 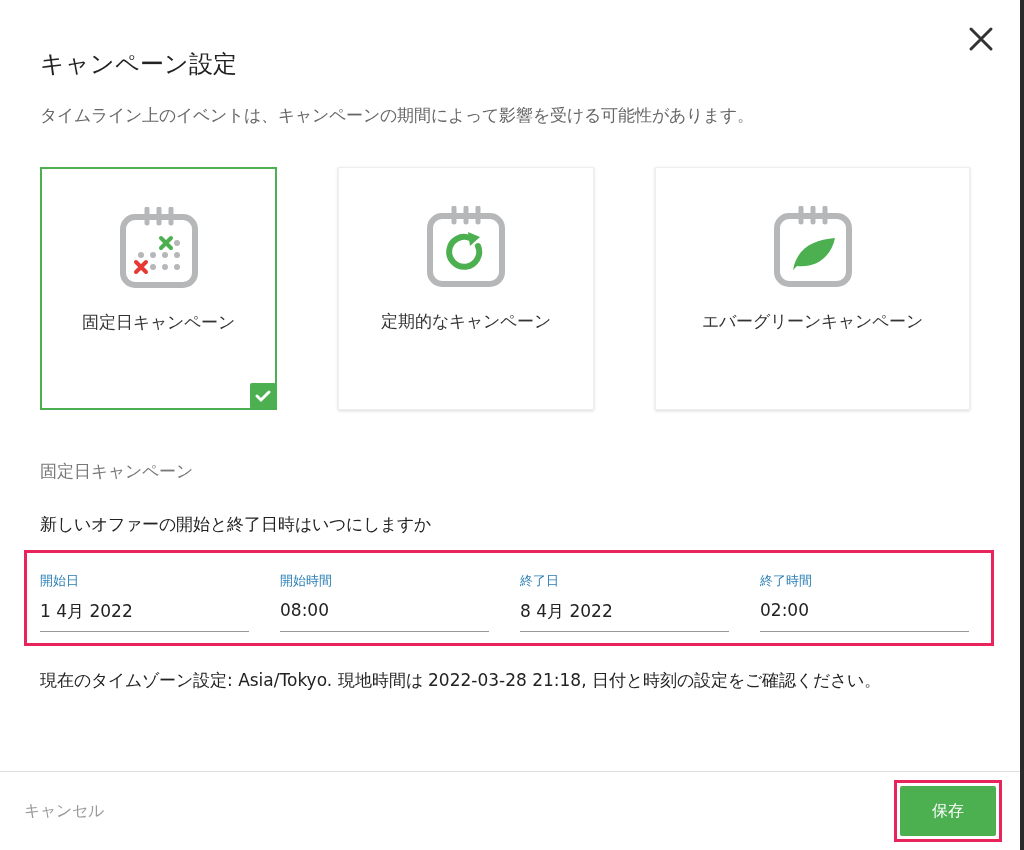 What do you see at coordinates (981, 39) in the screenshot?
I see `close-icon` at bounding box center [981, 39].